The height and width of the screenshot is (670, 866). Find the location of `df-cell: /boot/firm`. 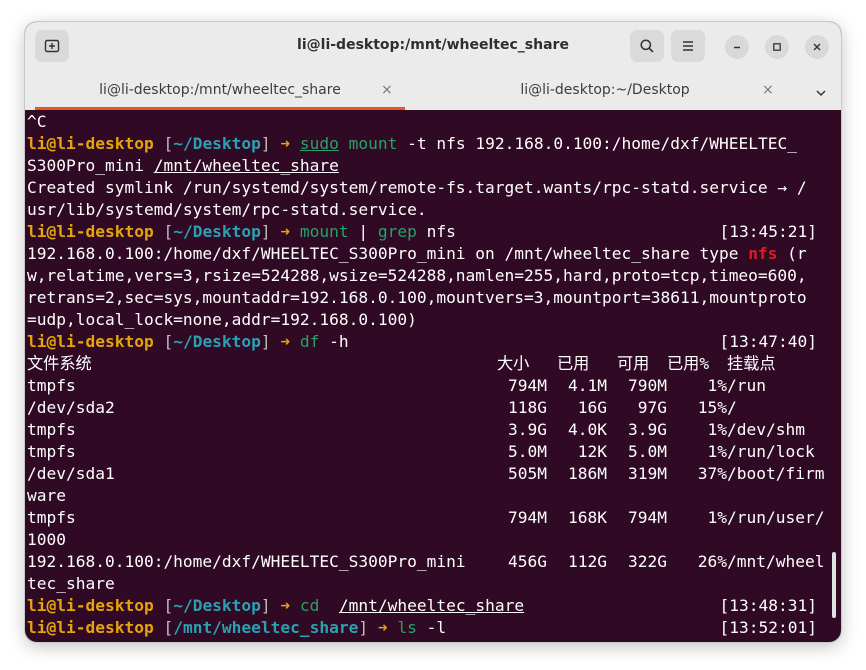

df-cell: /boot/firm is located at coordinates (776, 473).